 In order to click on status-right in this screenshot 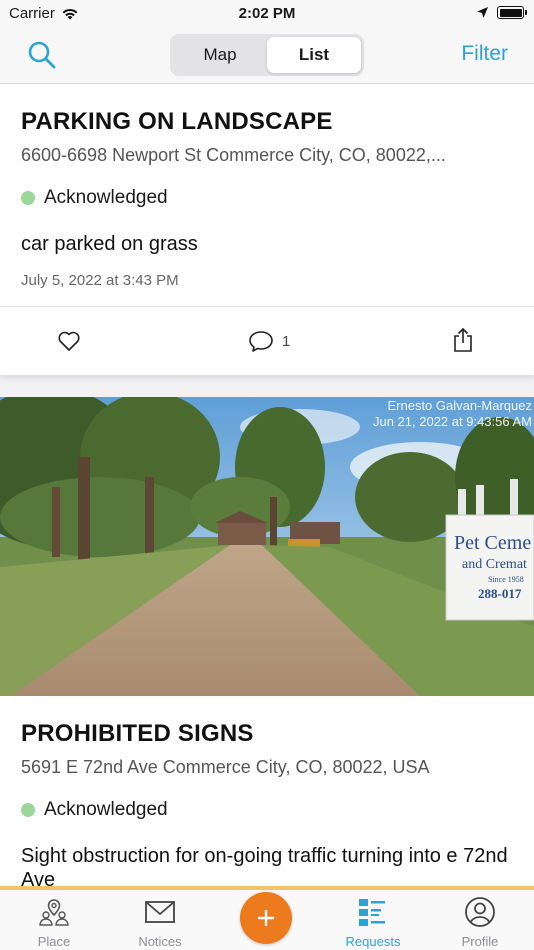, I will do `click(501, 12)`.